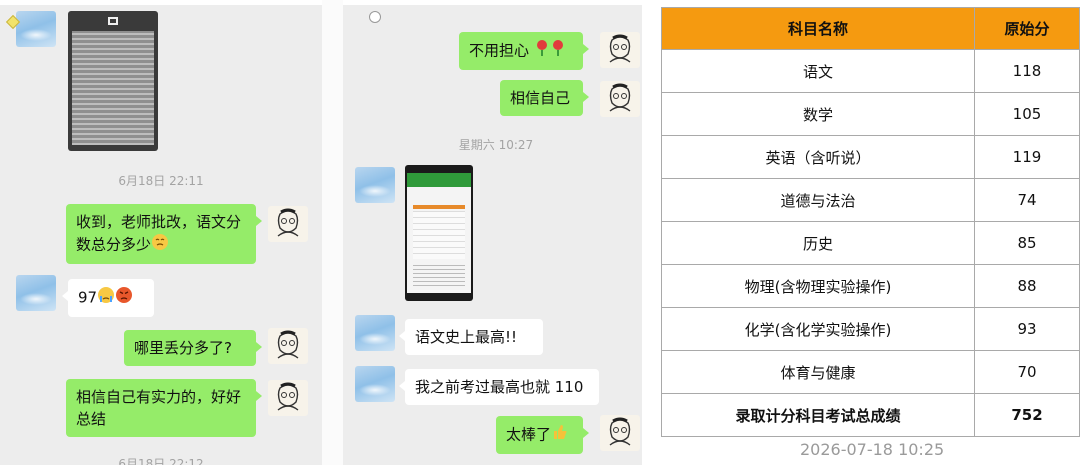 This screenshot has height=465, width=1080. I want to click on message-text: 哪里丢分多了?, so click(183, 348).